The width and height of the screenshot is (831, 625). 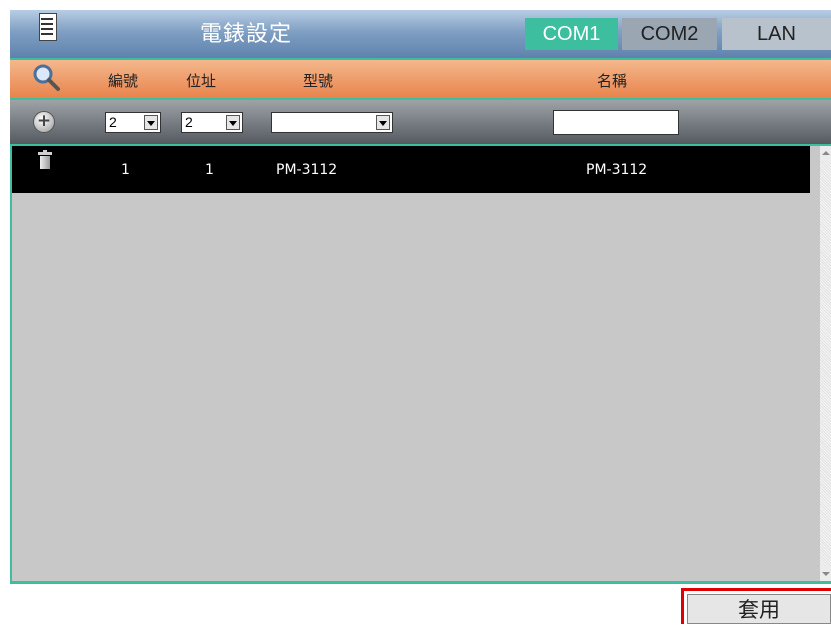 I want to click on menu-list-icon, so click(x=48, y=27).